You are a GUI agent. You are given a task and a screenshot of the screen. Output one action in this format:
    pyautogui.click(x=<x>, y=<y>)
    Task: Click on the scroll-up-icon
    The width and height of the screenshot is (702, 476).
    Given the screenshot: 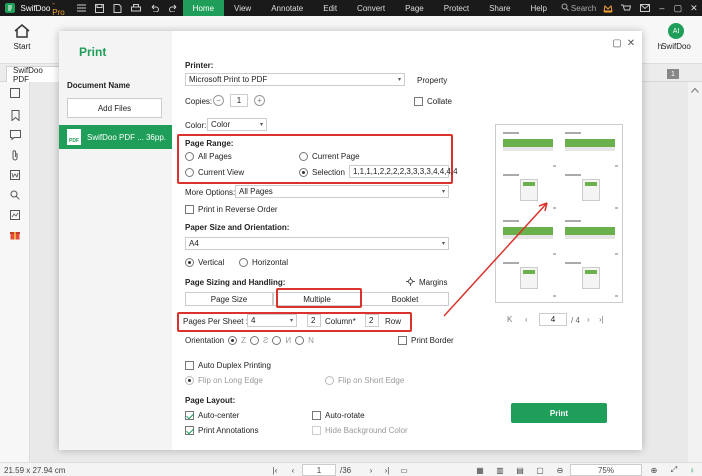 What is the action you would take?
    pyautogui.click(x=695, y=90)
    